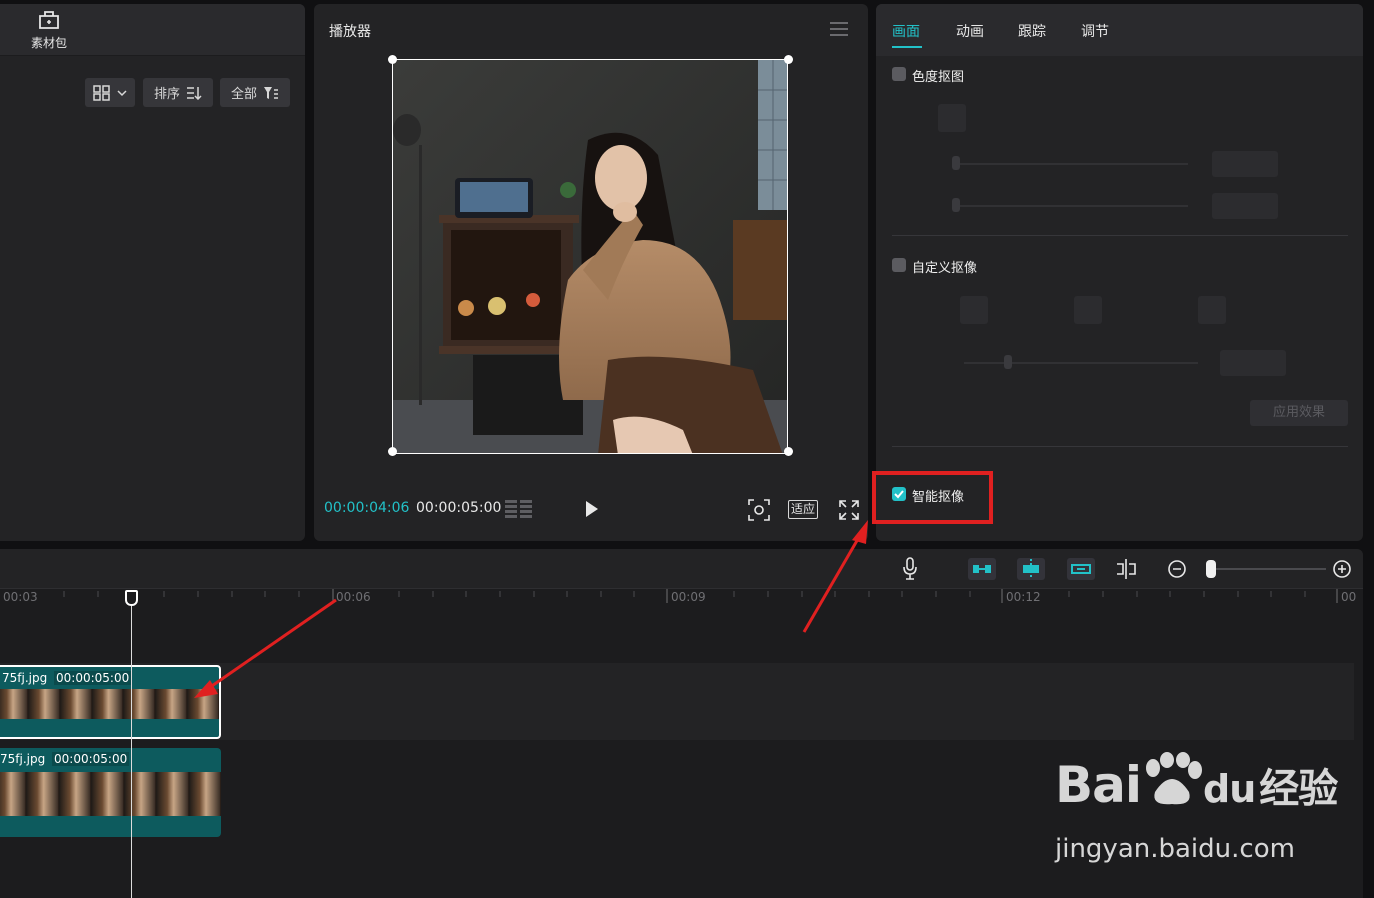 The width and height of the screenshot is (1374, 898). I want to click on preview-image, so click(590, 256).